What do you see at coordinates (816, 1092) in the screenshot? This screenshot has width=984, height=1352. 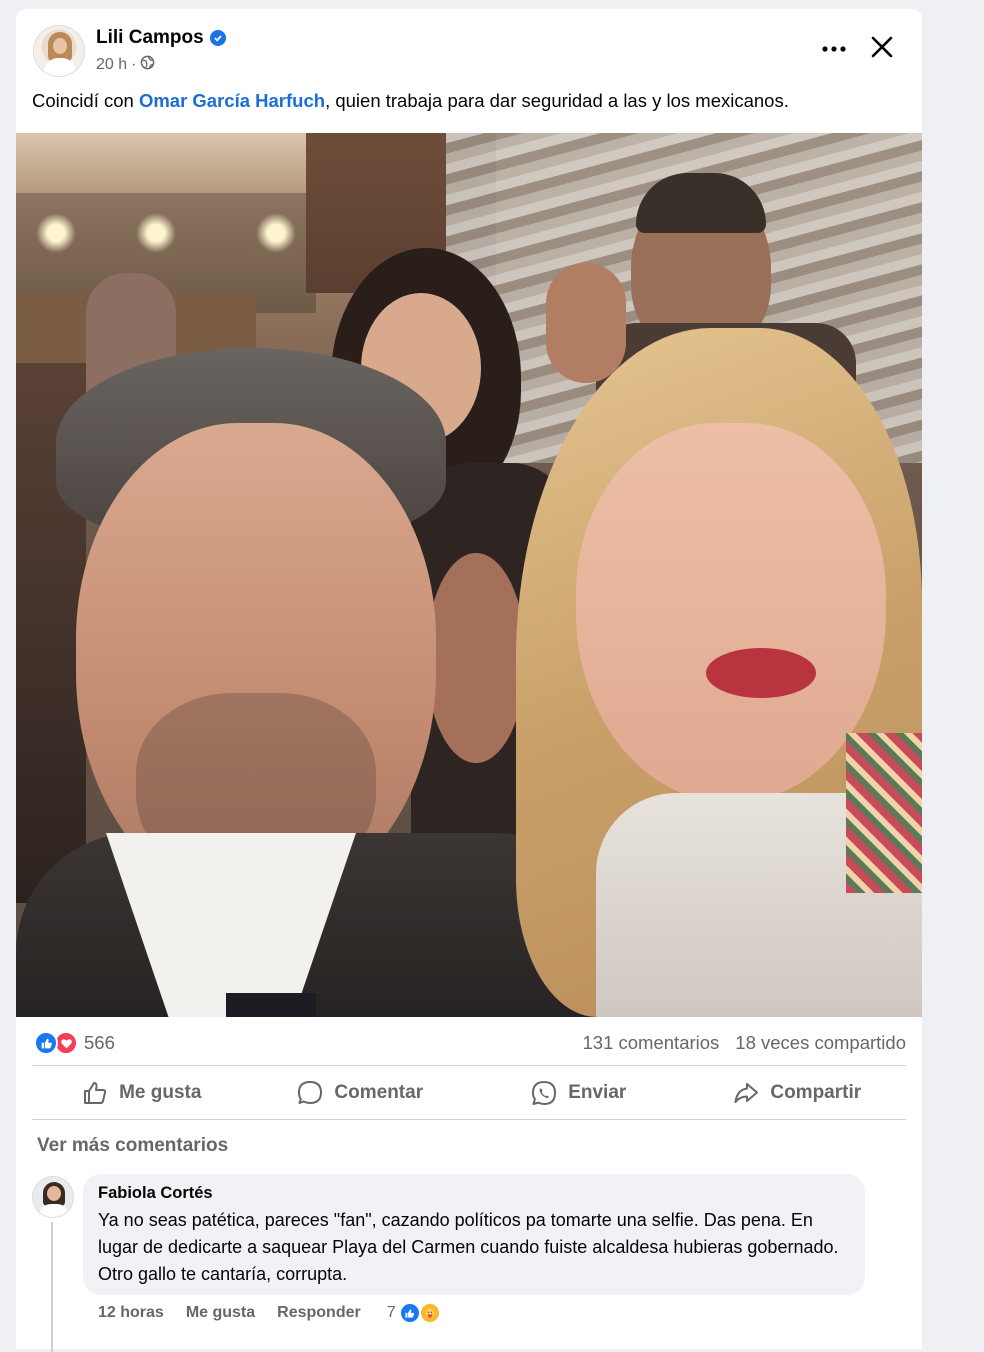 I see `share-label: Compartir` at bounding box center [816, 1092].